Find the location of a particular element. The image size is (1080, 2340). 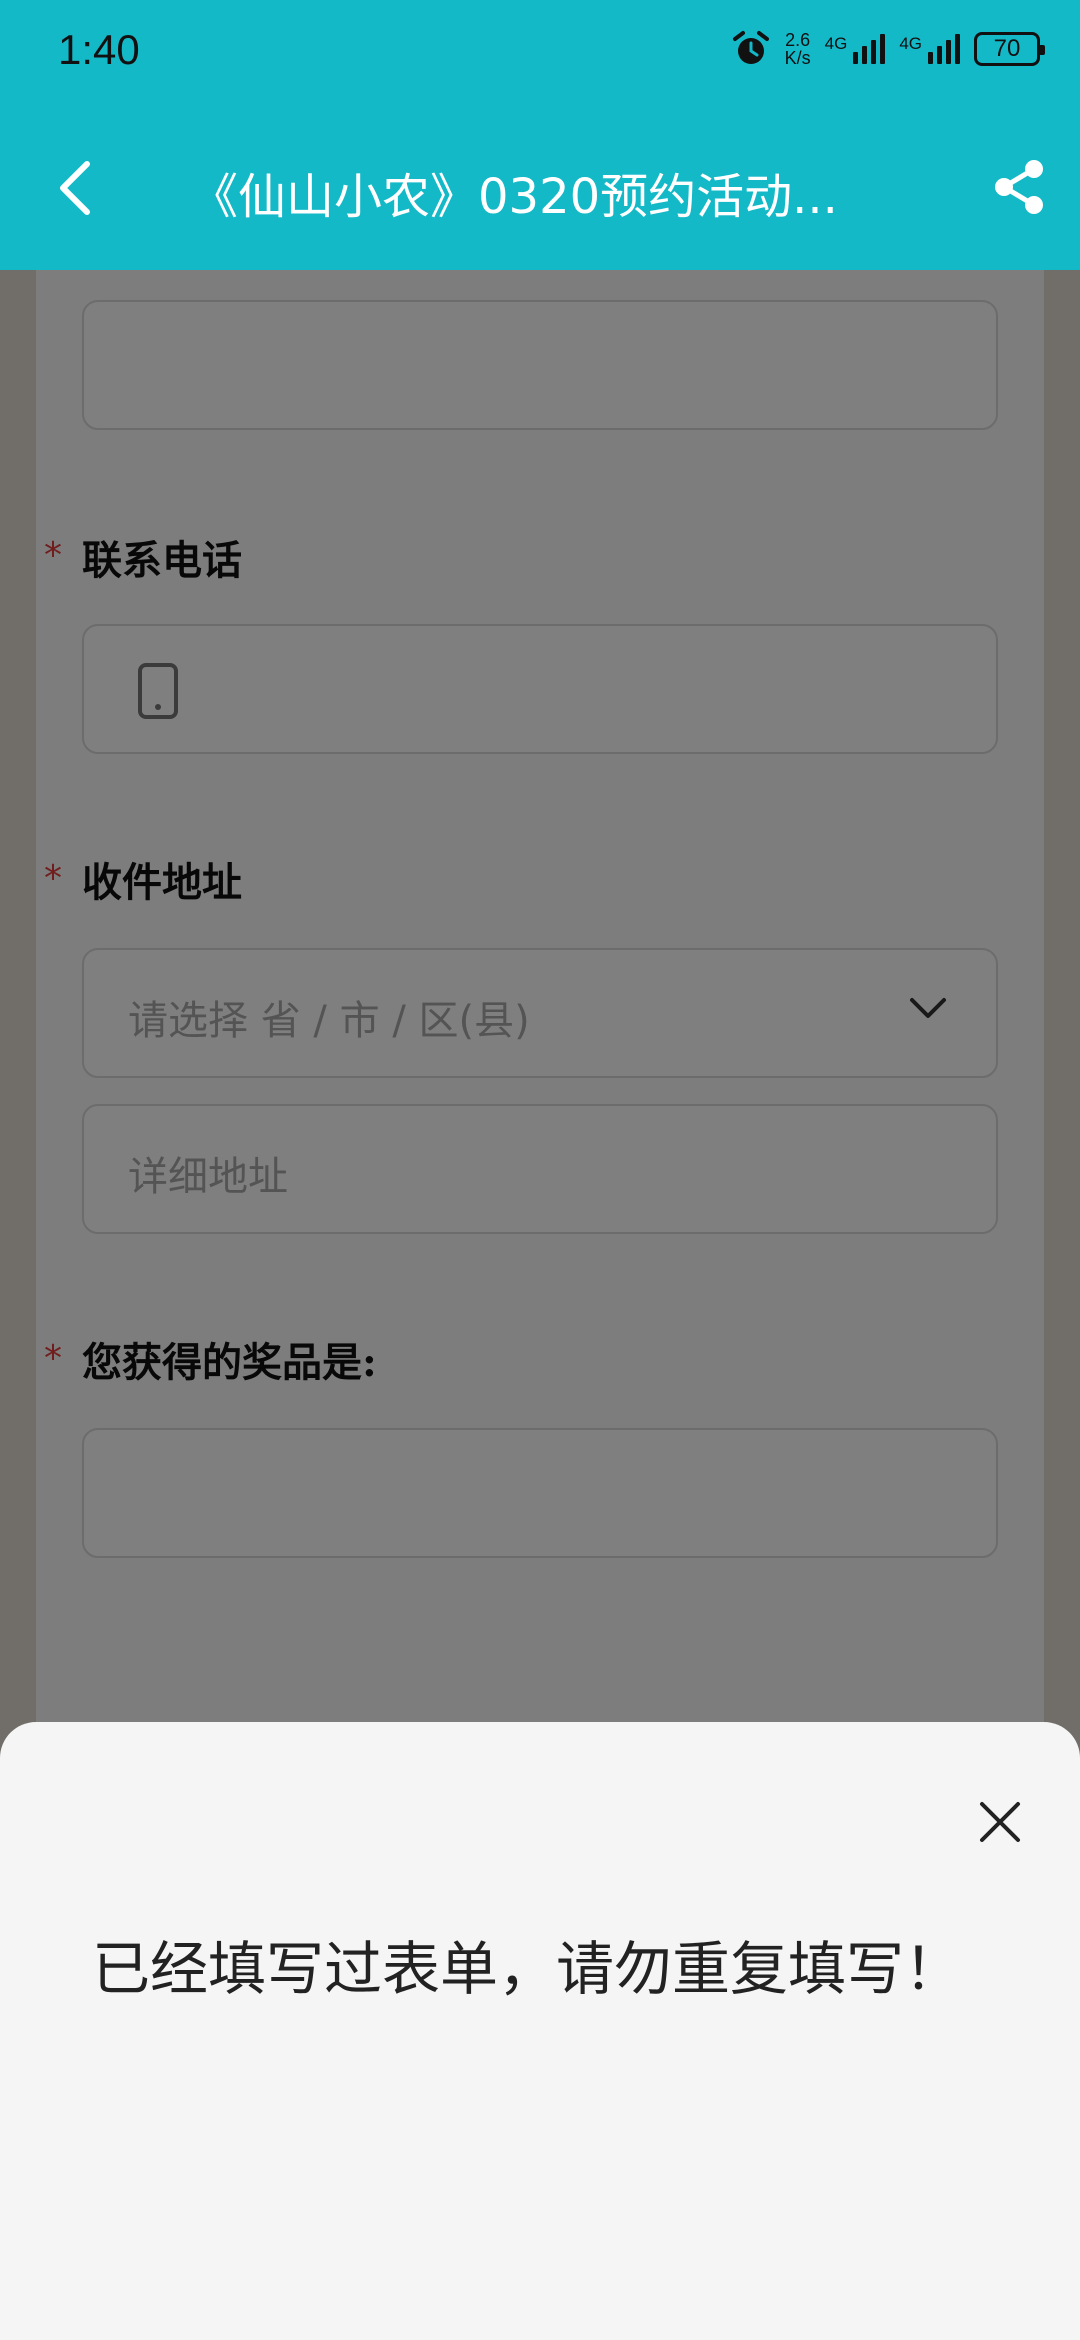

share-icon is located at coordinates (1019, 187).